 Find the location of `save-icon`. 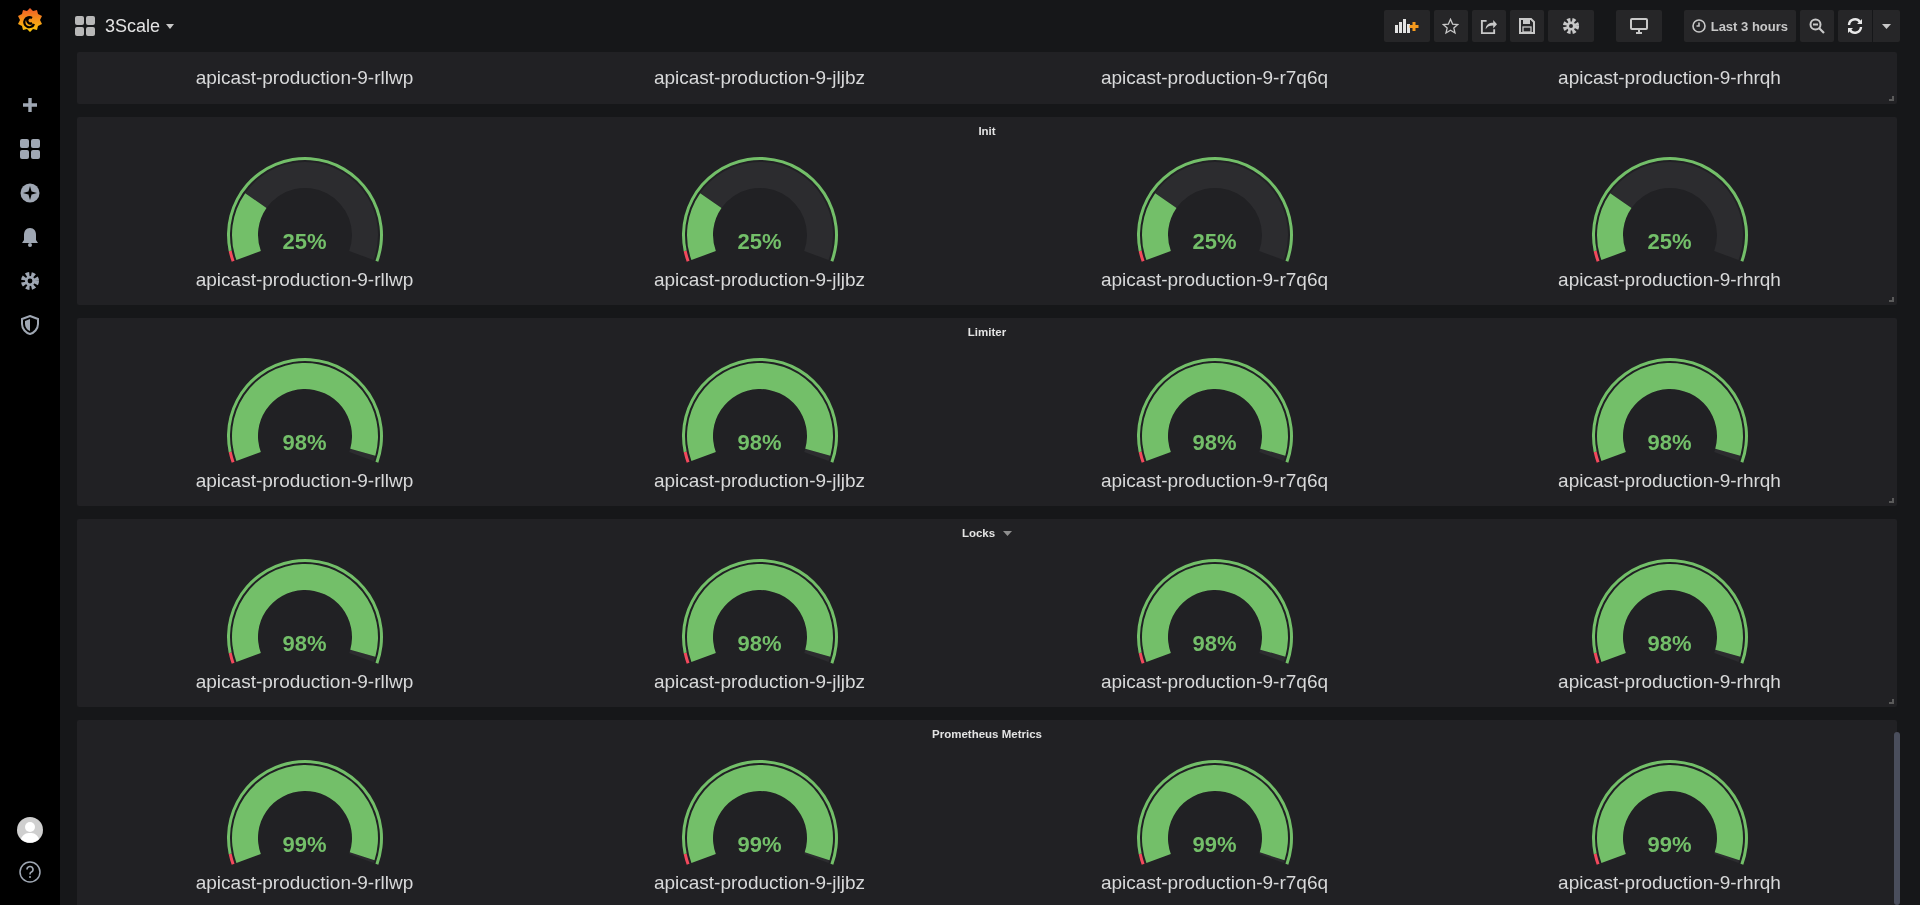

save-icon is located at coordinates (1526, 26).